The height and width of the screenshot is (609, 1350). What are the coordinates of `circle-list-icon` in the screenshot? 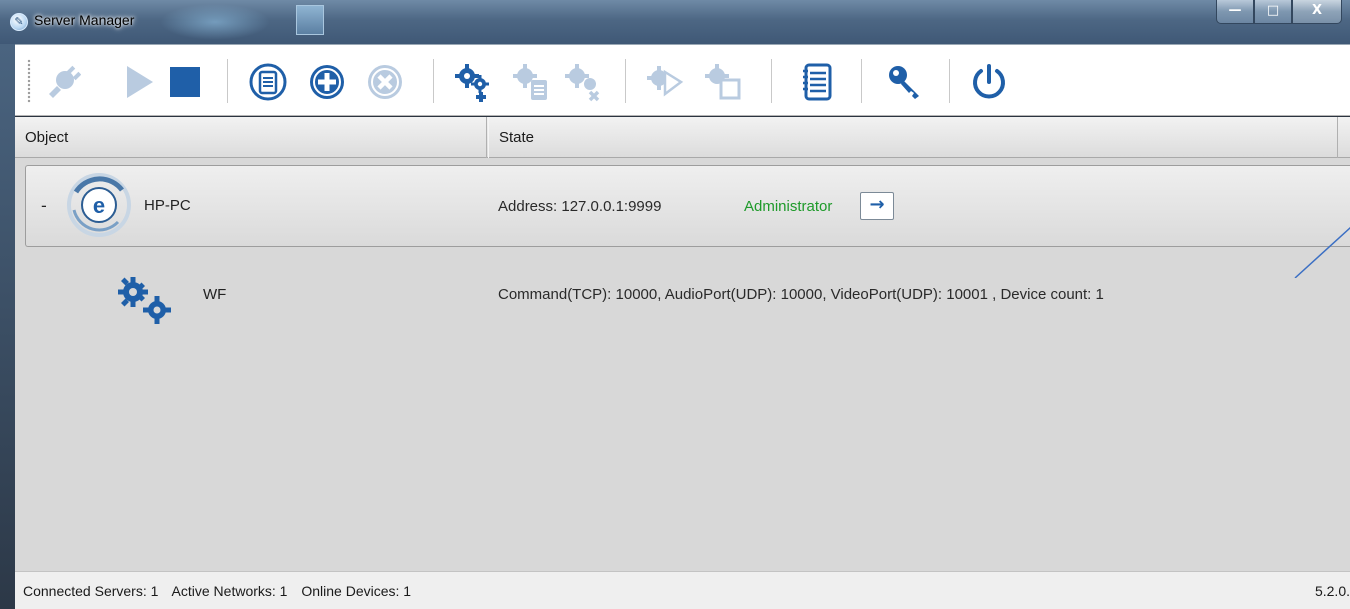 It's located at (268, 82).